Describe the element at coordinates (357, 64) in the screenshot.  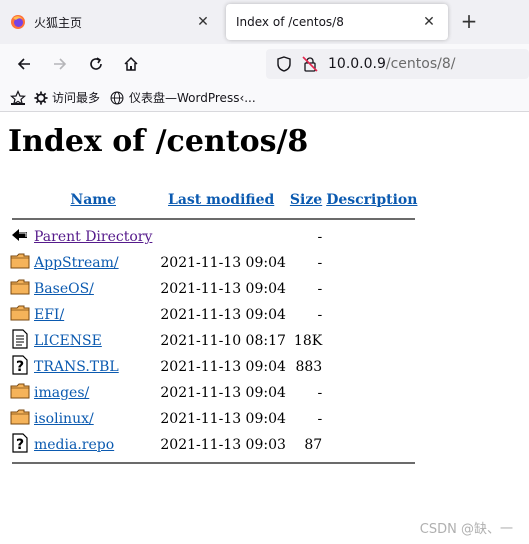
I see `url-host: 10.0.0.9` at that location.